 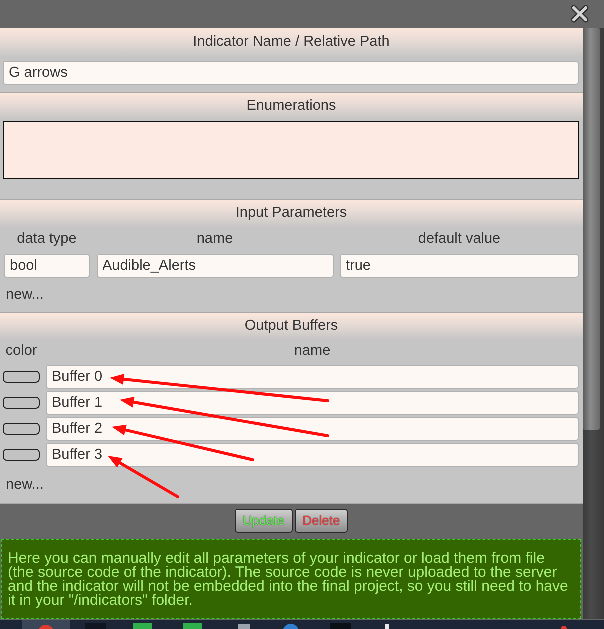 What do you see at coordinates (291, 214) in the screenshot?
I see `section-header: Input Parameters` at bounding box center [291, 214].